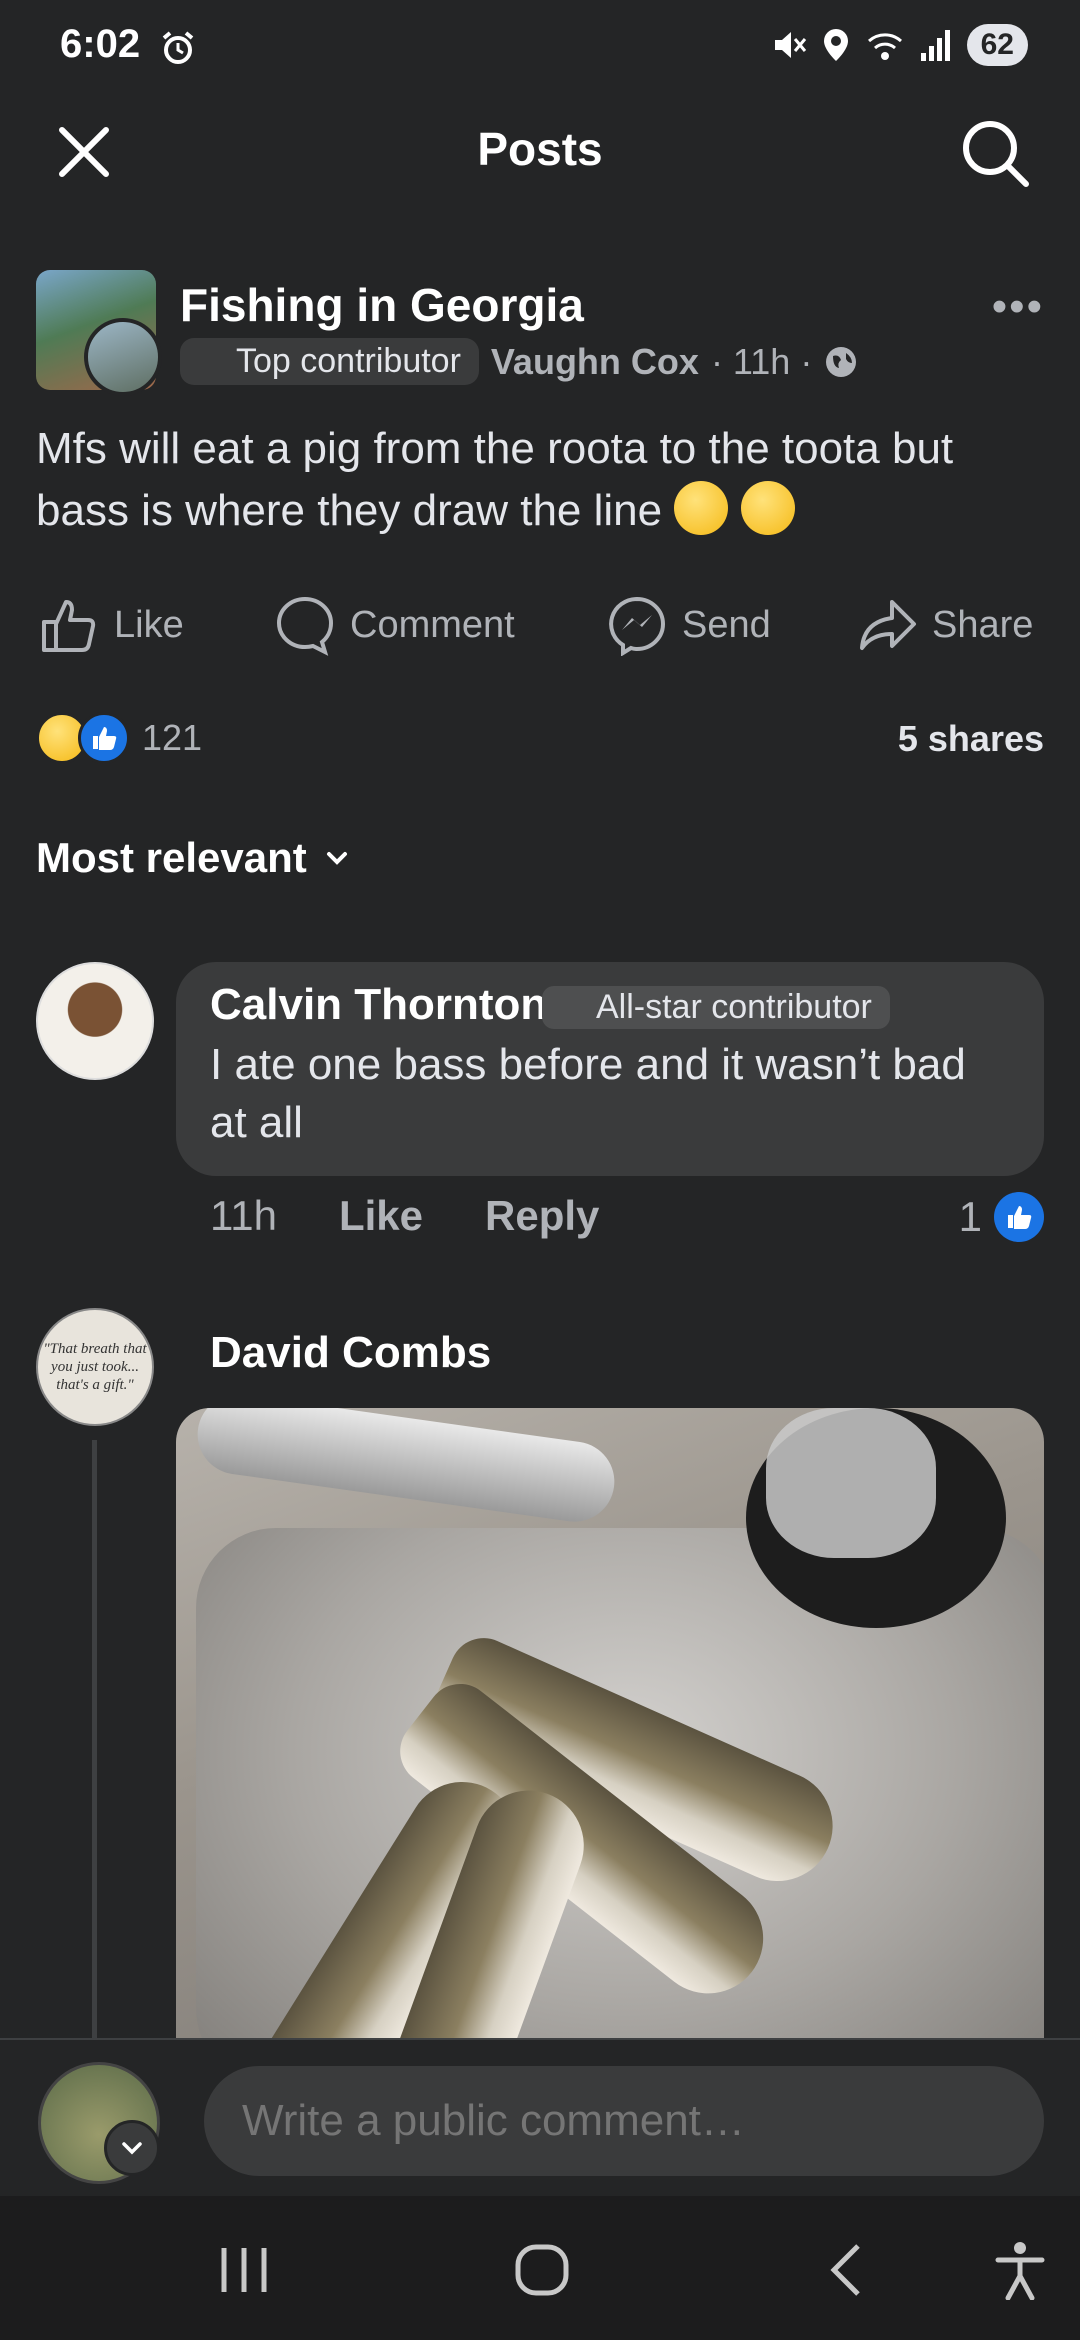 Image resolution: width=1080 pixels, height=2340 pixels. I want to click on app-header: Posts, so click(540, 150).